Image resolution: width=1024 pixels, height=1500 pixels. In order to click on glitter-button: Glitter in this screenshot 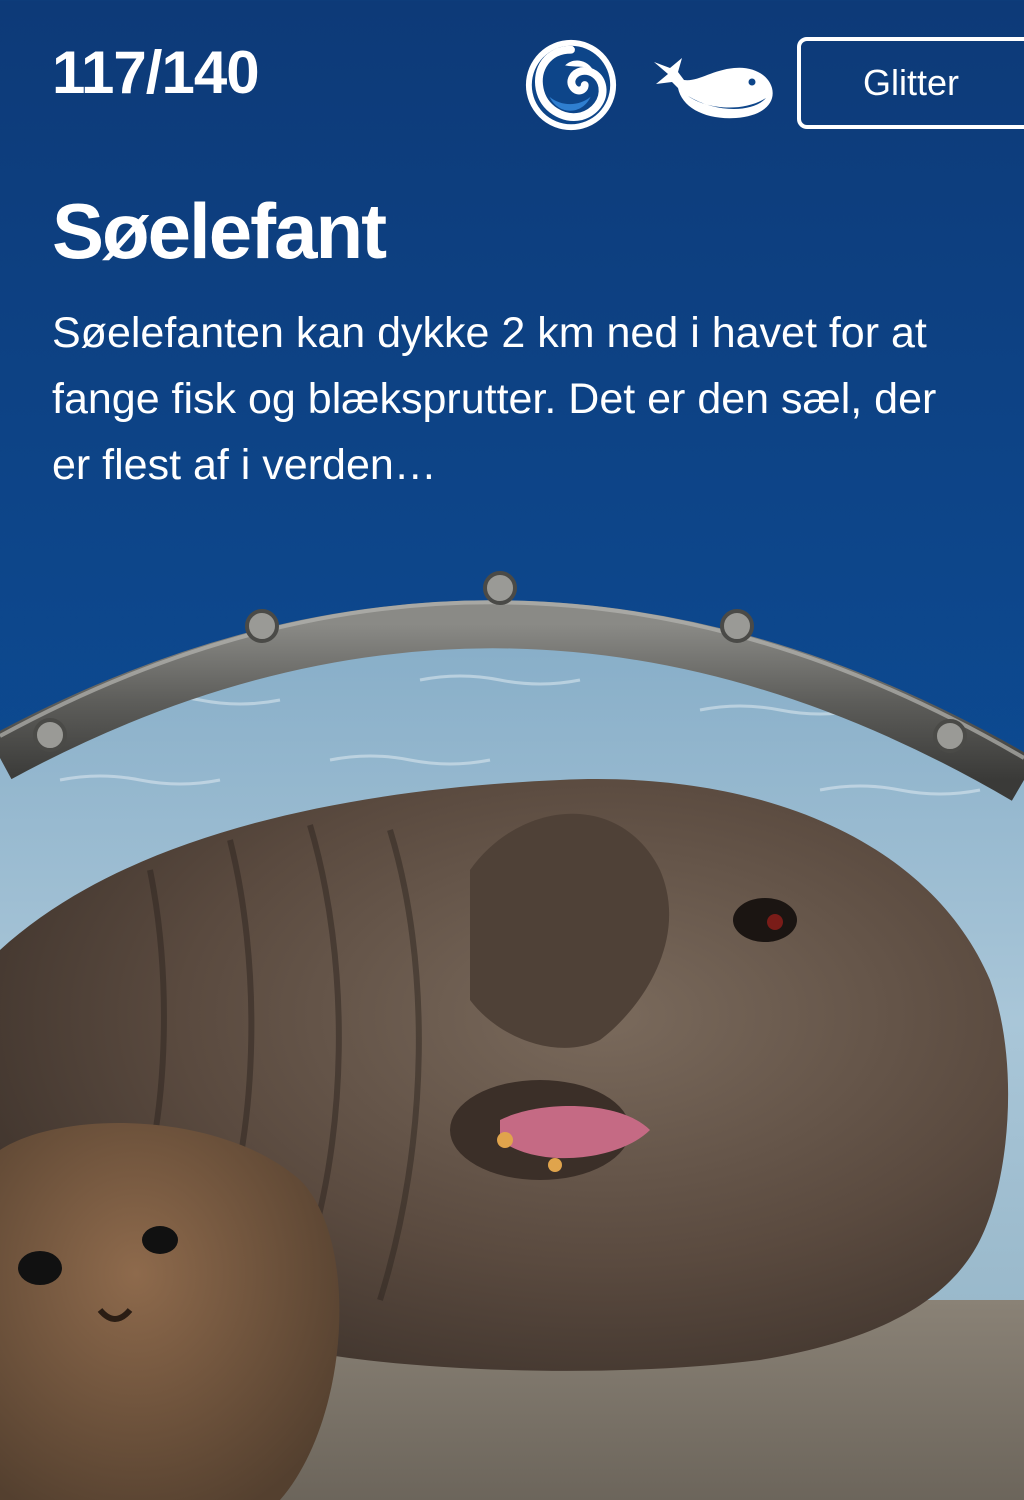, I will do `click(910, 83)`.